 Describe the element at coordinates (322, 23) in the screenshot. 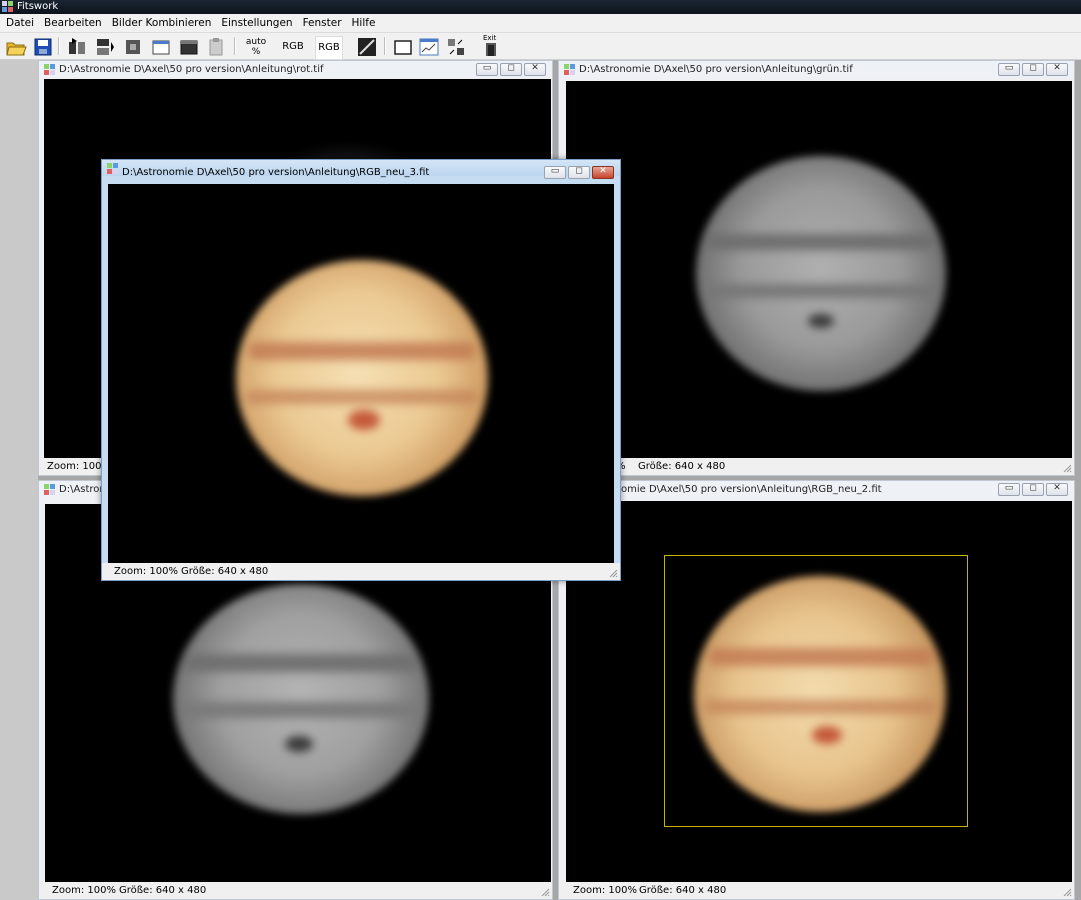

I see `menu-fenster: Fenster` at that location.